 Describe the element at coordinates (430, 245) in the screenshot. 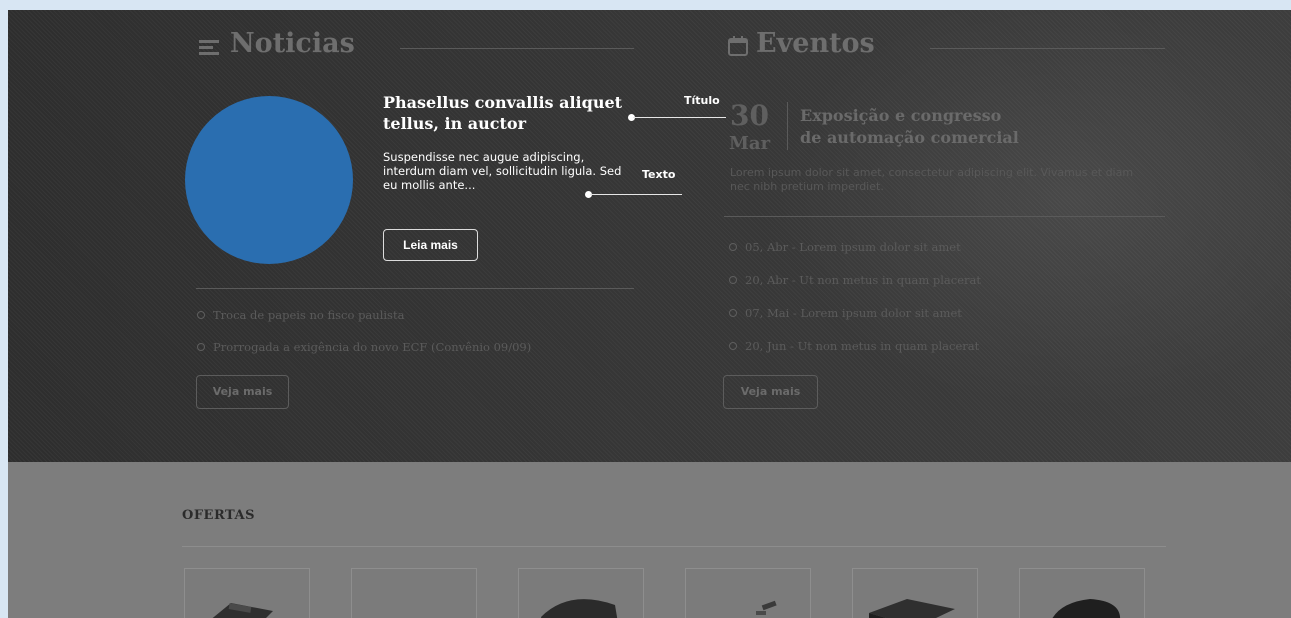

I see `read-more-button: Leia mais` at that location.